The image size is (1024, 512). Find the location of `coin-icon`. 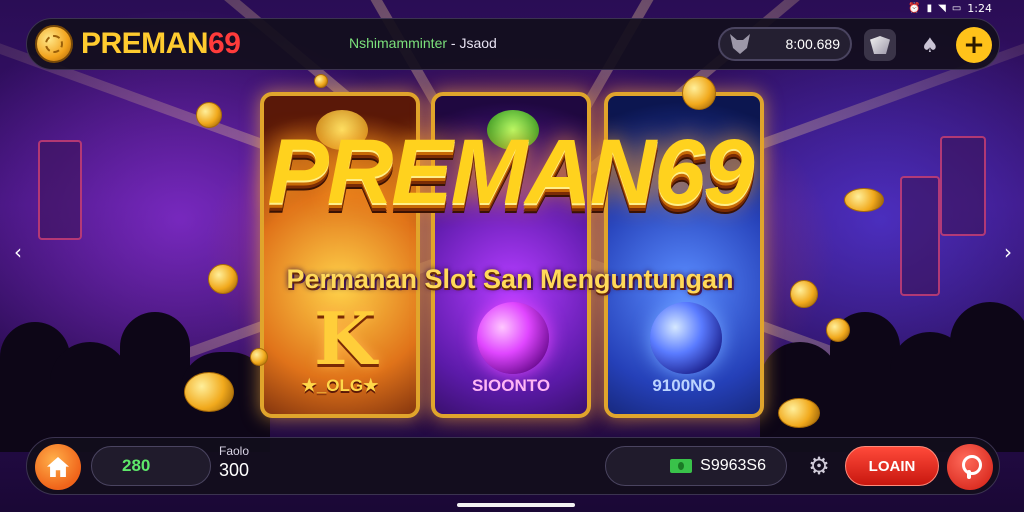

coin-icon is located at coordinates (54, 44).